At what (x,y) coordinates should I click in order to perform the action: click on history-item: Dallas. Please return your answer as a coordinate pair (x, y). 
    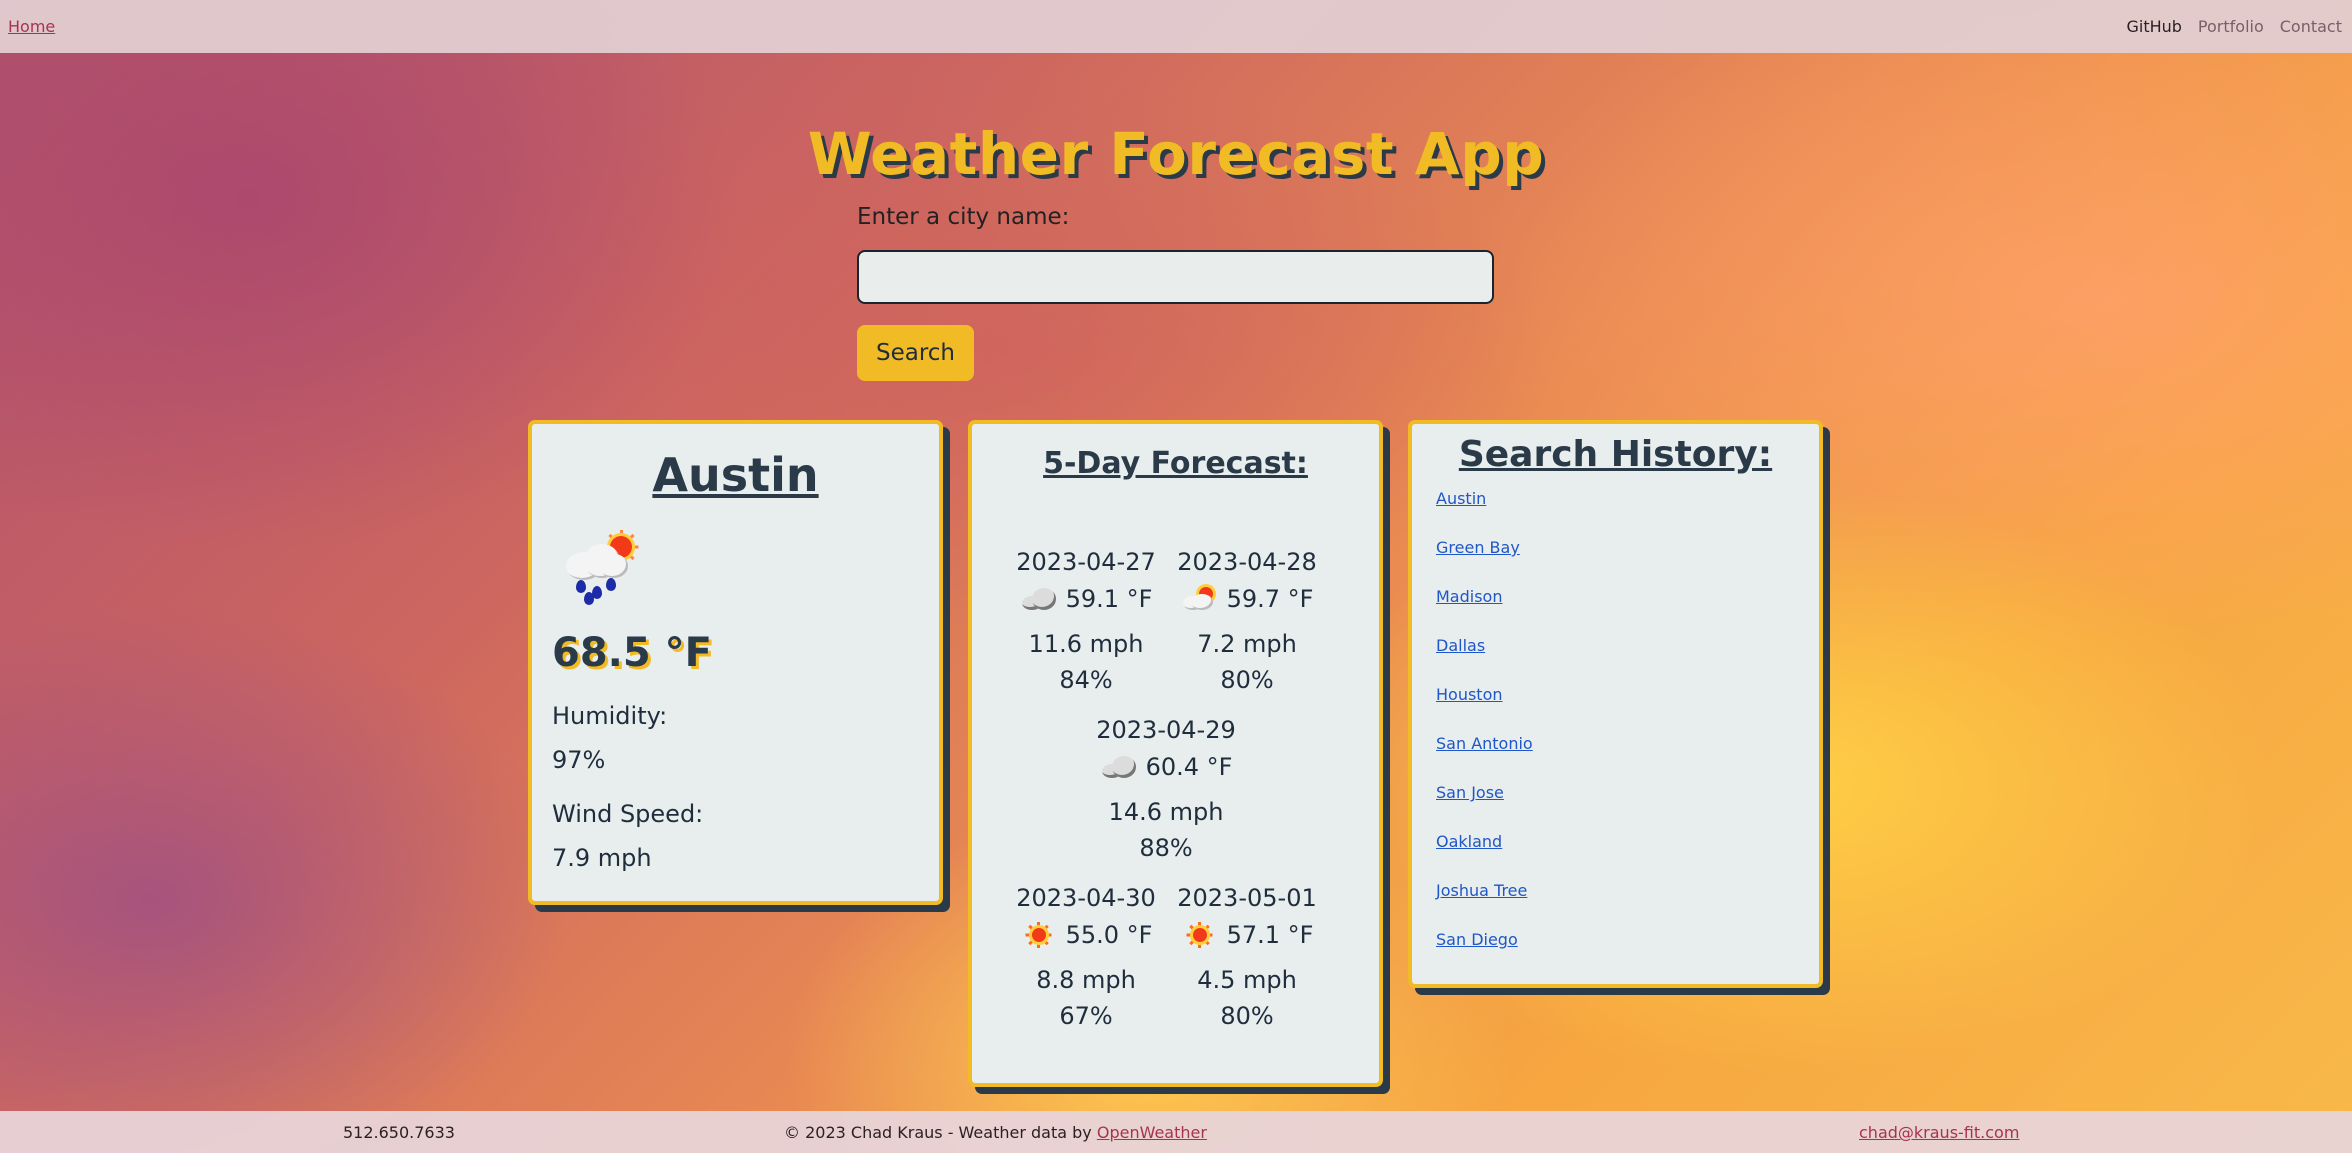
    Looking at the image, I should click on (1617, 660).